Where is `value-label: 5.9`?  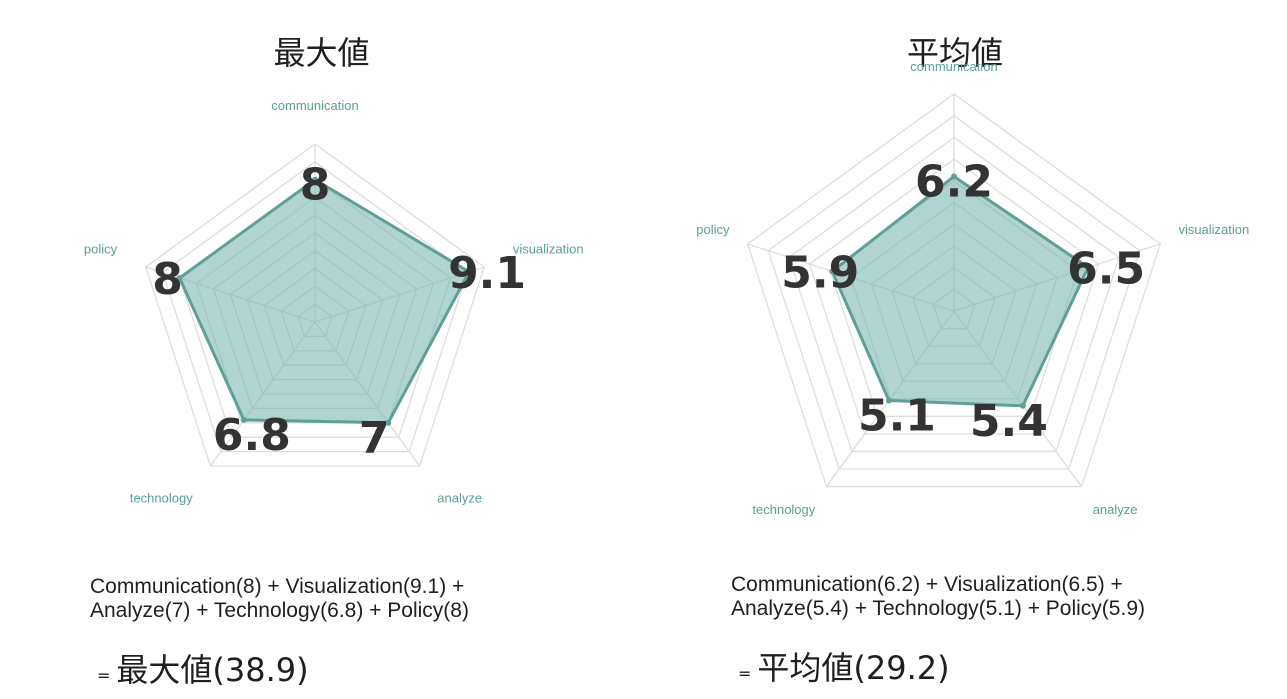
value-label: 5.9 is located at coordinates (820, 272).